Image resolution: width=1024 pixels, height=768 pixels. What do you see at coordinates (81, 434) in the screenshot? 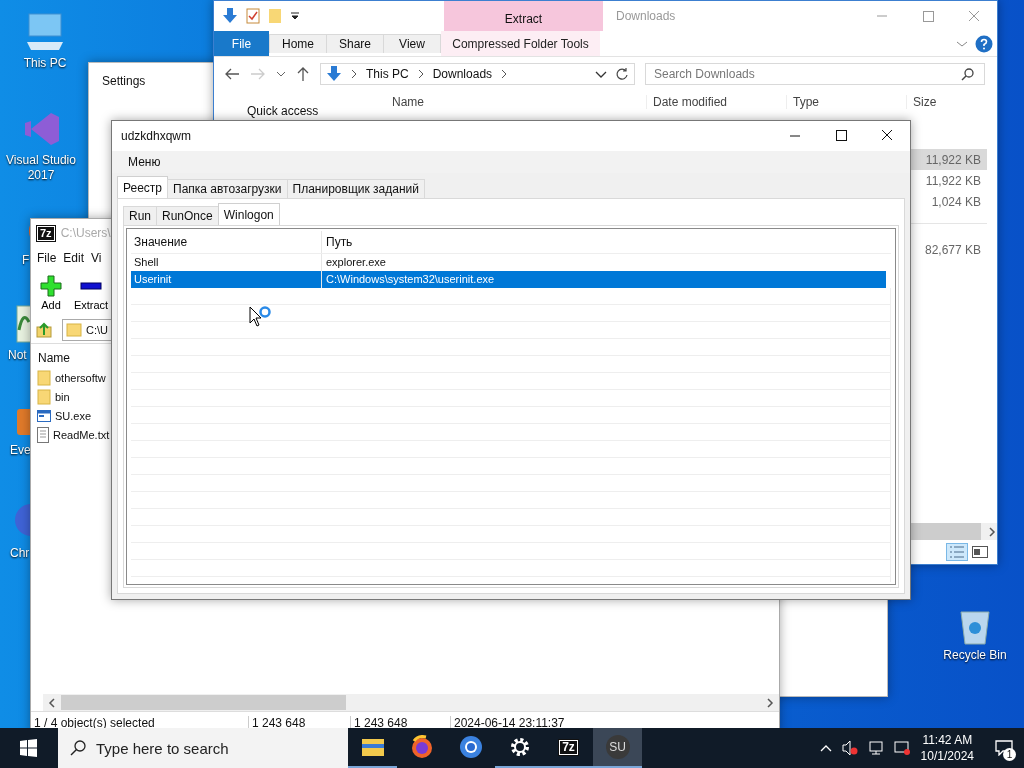
I see `file-name: ReadMe.txt` at bounding box center [81, 434].